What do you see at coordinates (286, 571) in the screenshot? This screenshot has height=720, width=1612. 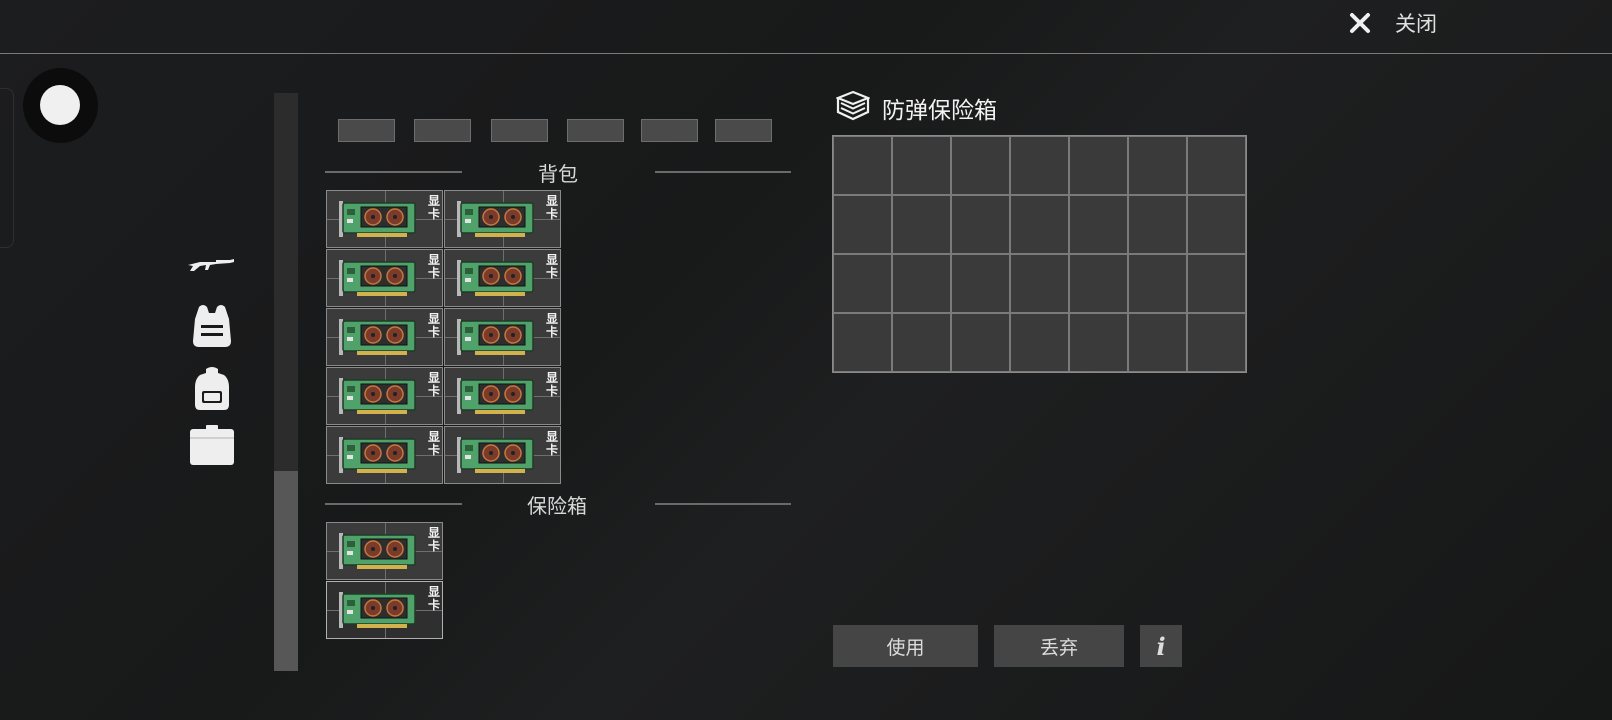 I see `scrollbar-thumb` at bounding box center [286, 571].